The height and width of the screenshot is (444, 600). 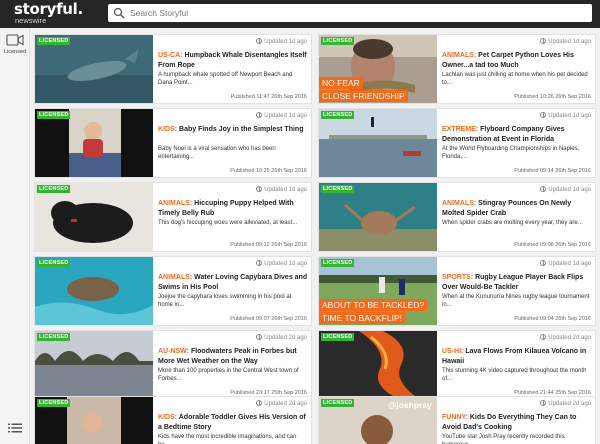 What do you see at coordinates (378, 420) in the screenshot?
I see `story-thumbnail: LICENSED @joshpray` at bounding box center [378, 420].